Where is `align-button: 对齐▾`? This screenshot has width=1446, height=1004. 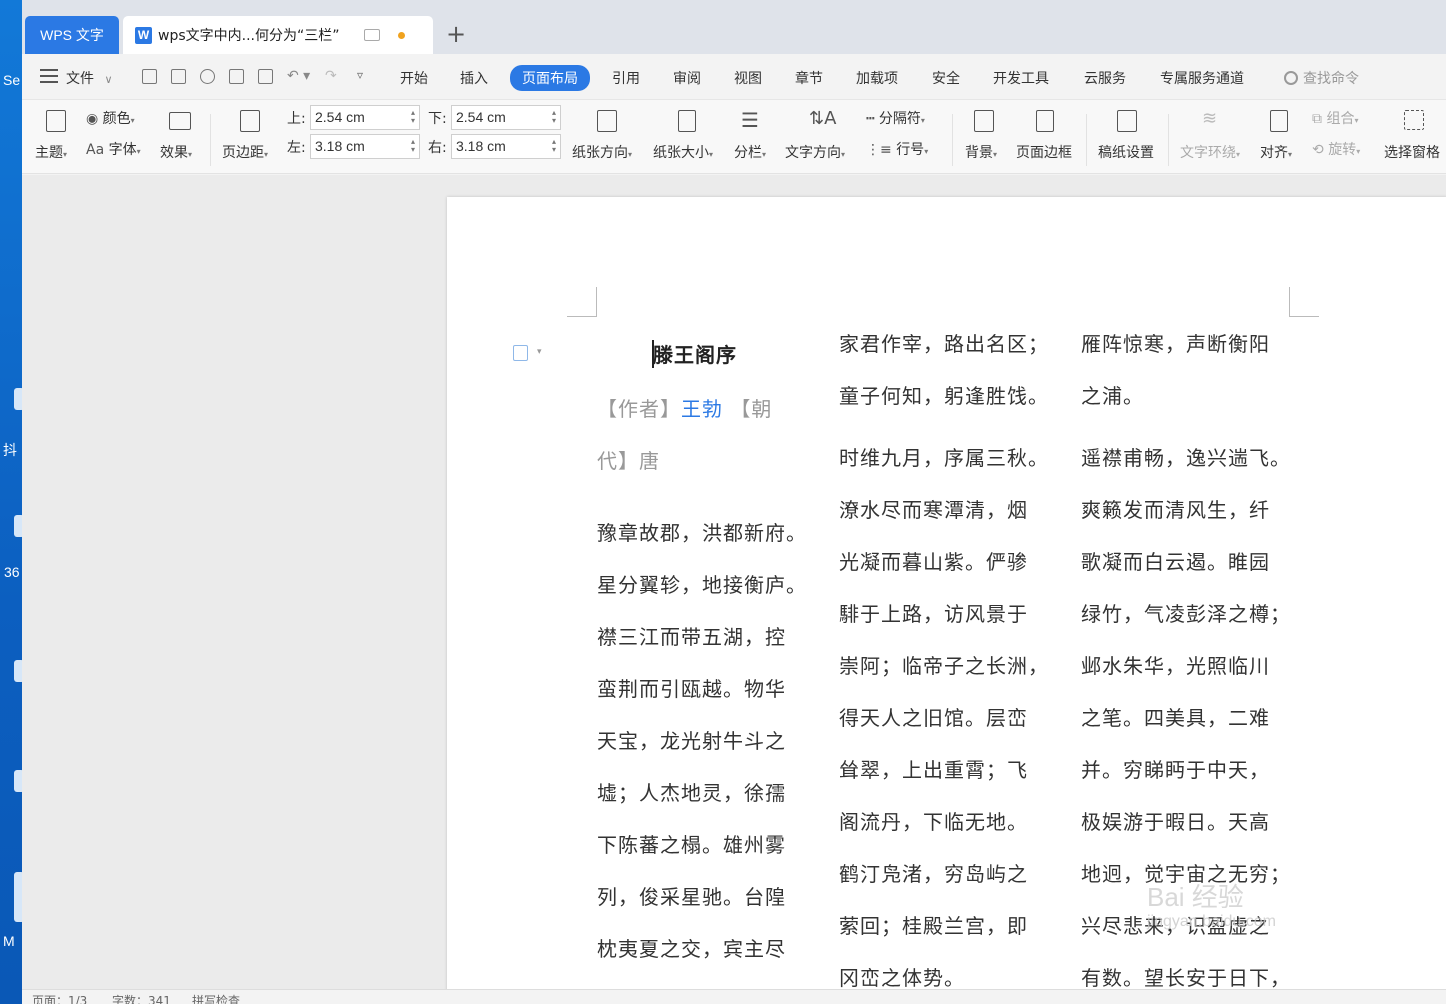
align-button: 对齐▾ is located at coordinates (1276, 152).